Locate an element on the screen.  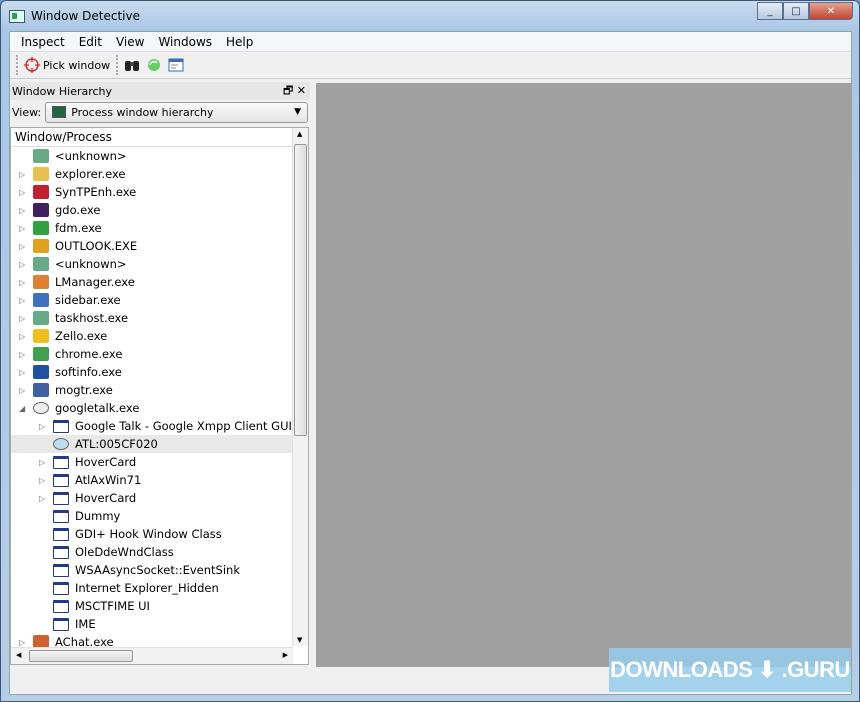
toolbar: Pick window is located at coordinates (430, 65).